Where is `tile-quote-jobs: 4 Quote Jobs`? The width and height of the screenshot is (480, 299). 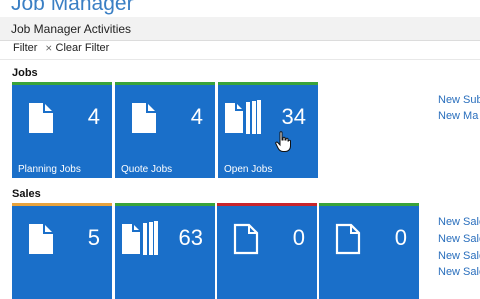
tile-quote-jobs: 4 Quote Jobs is located at coordinates (165, 130).